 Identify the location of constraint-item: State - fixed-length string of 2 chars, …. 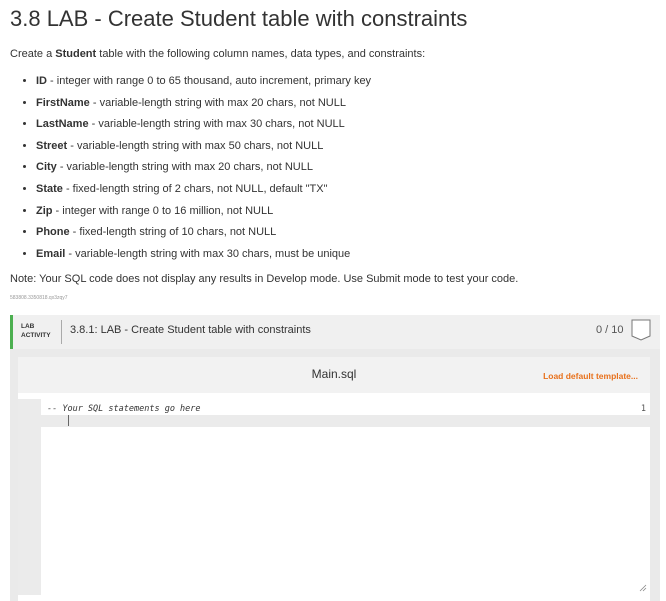
(203, 192).